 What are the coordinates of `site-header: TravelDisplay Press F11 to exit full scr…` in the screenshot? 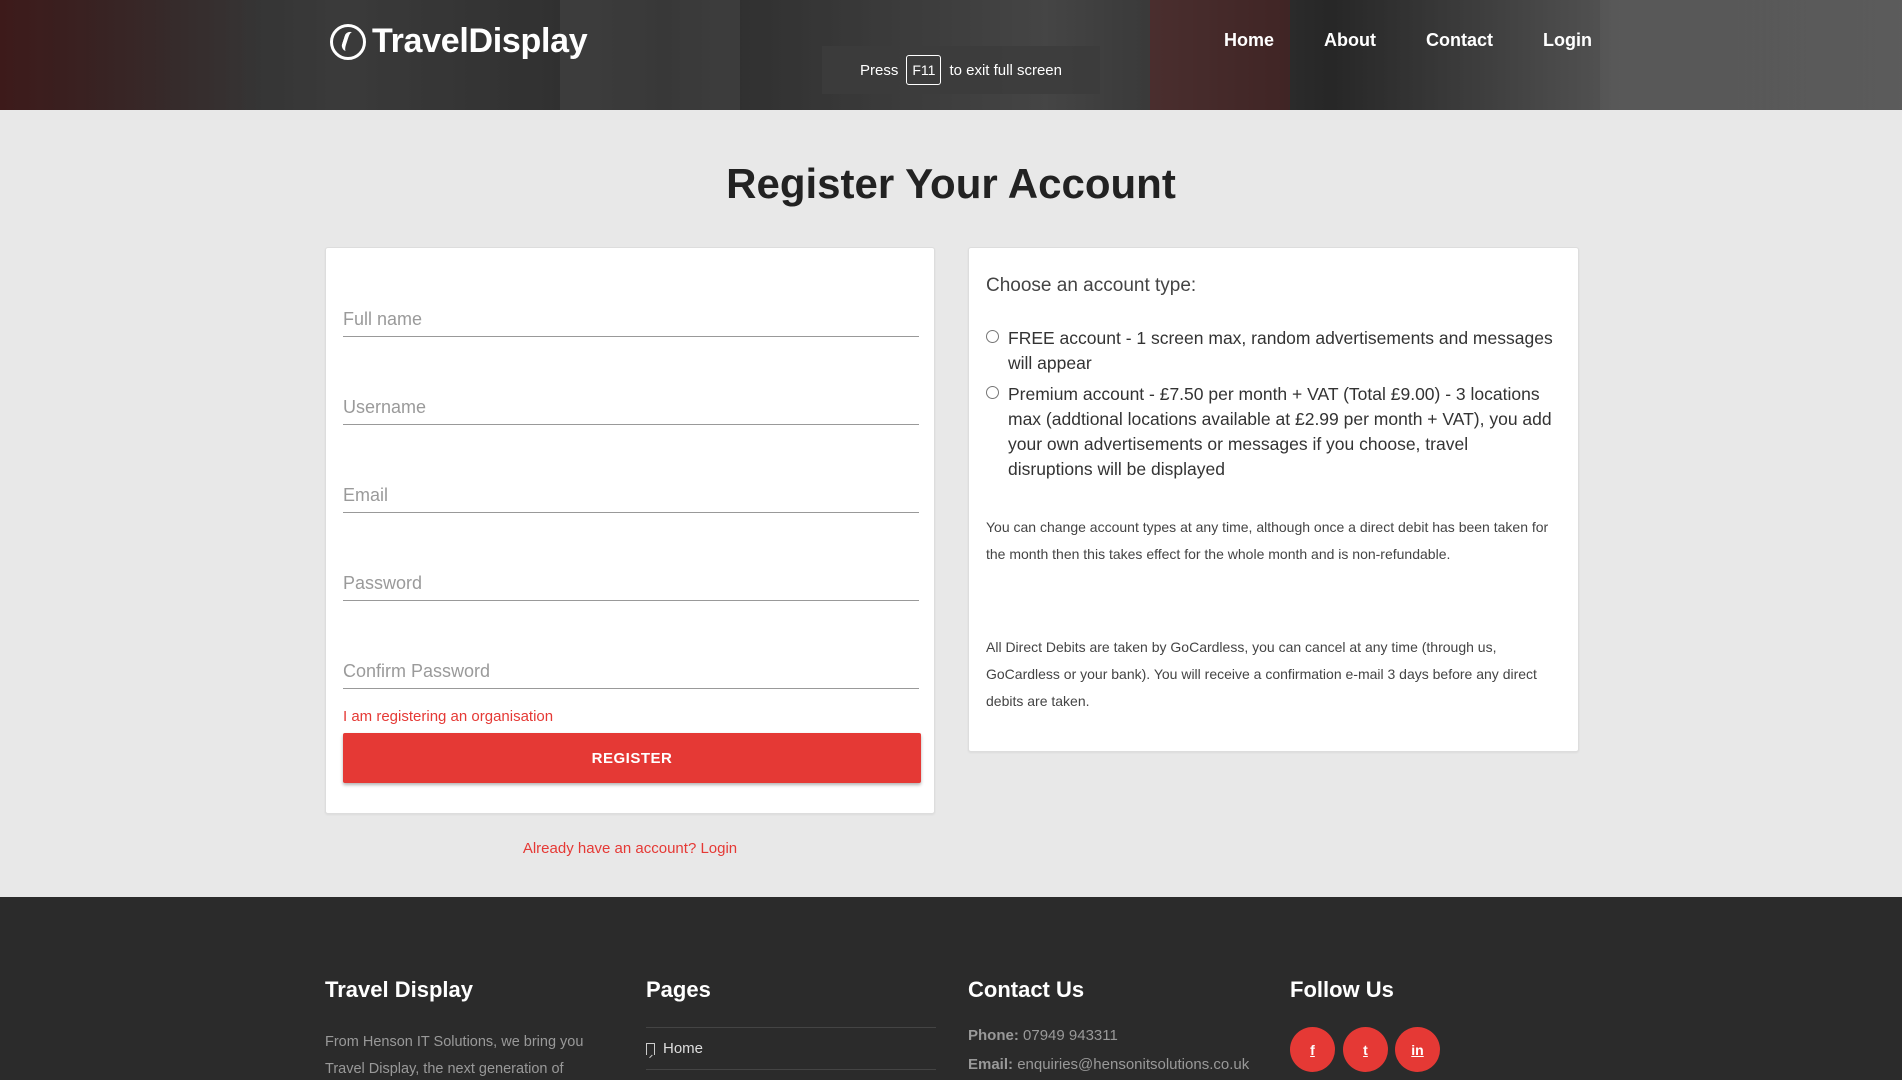 It's located at (951, 55).